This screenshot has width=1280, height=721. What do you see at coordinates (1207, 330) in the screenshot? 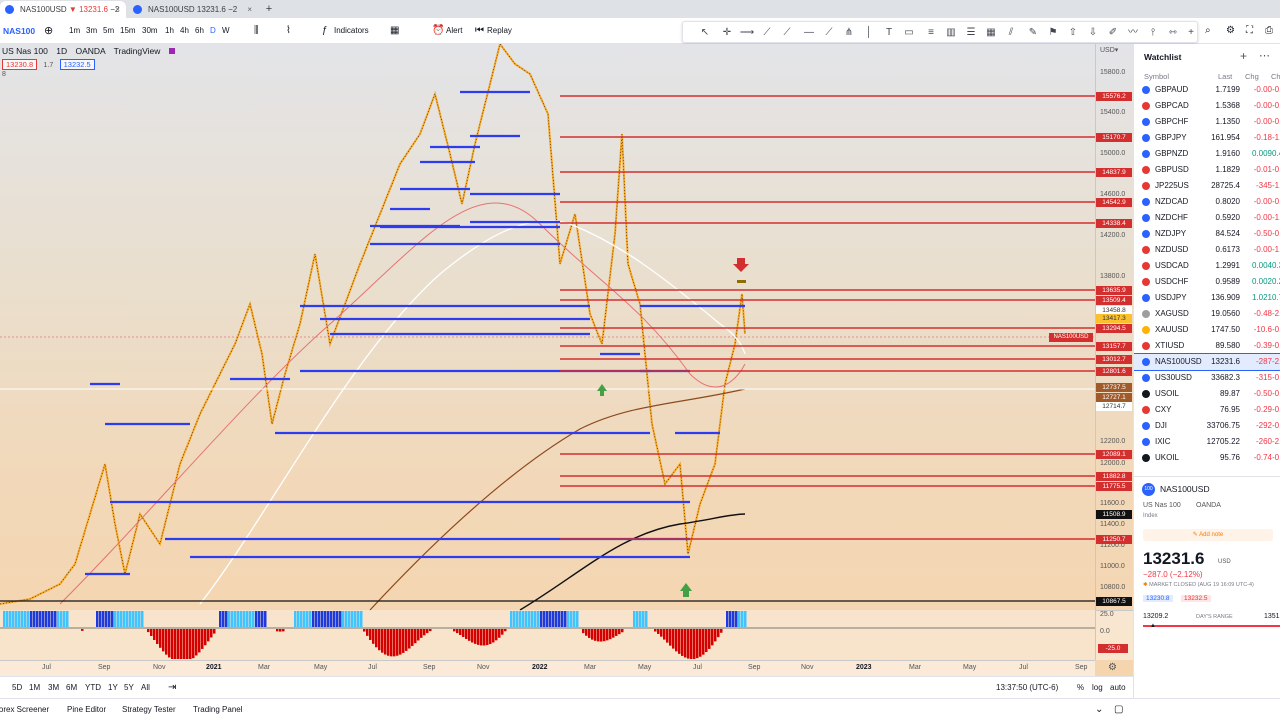
I see `watchlist-row: XAUUSD 1747.50 -10.6-0.6` at bounding box center [1207, 330].